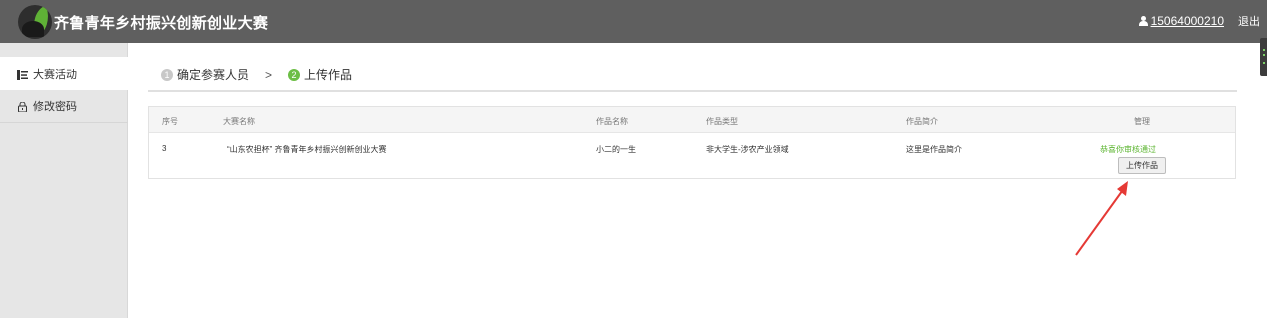 Image resolution: width=1267 pixels, height=318 pixels. What do you see at coordinates (164, 148) in the screenshot?
I see `cell-index: 3` at bounding box center [164, 148].